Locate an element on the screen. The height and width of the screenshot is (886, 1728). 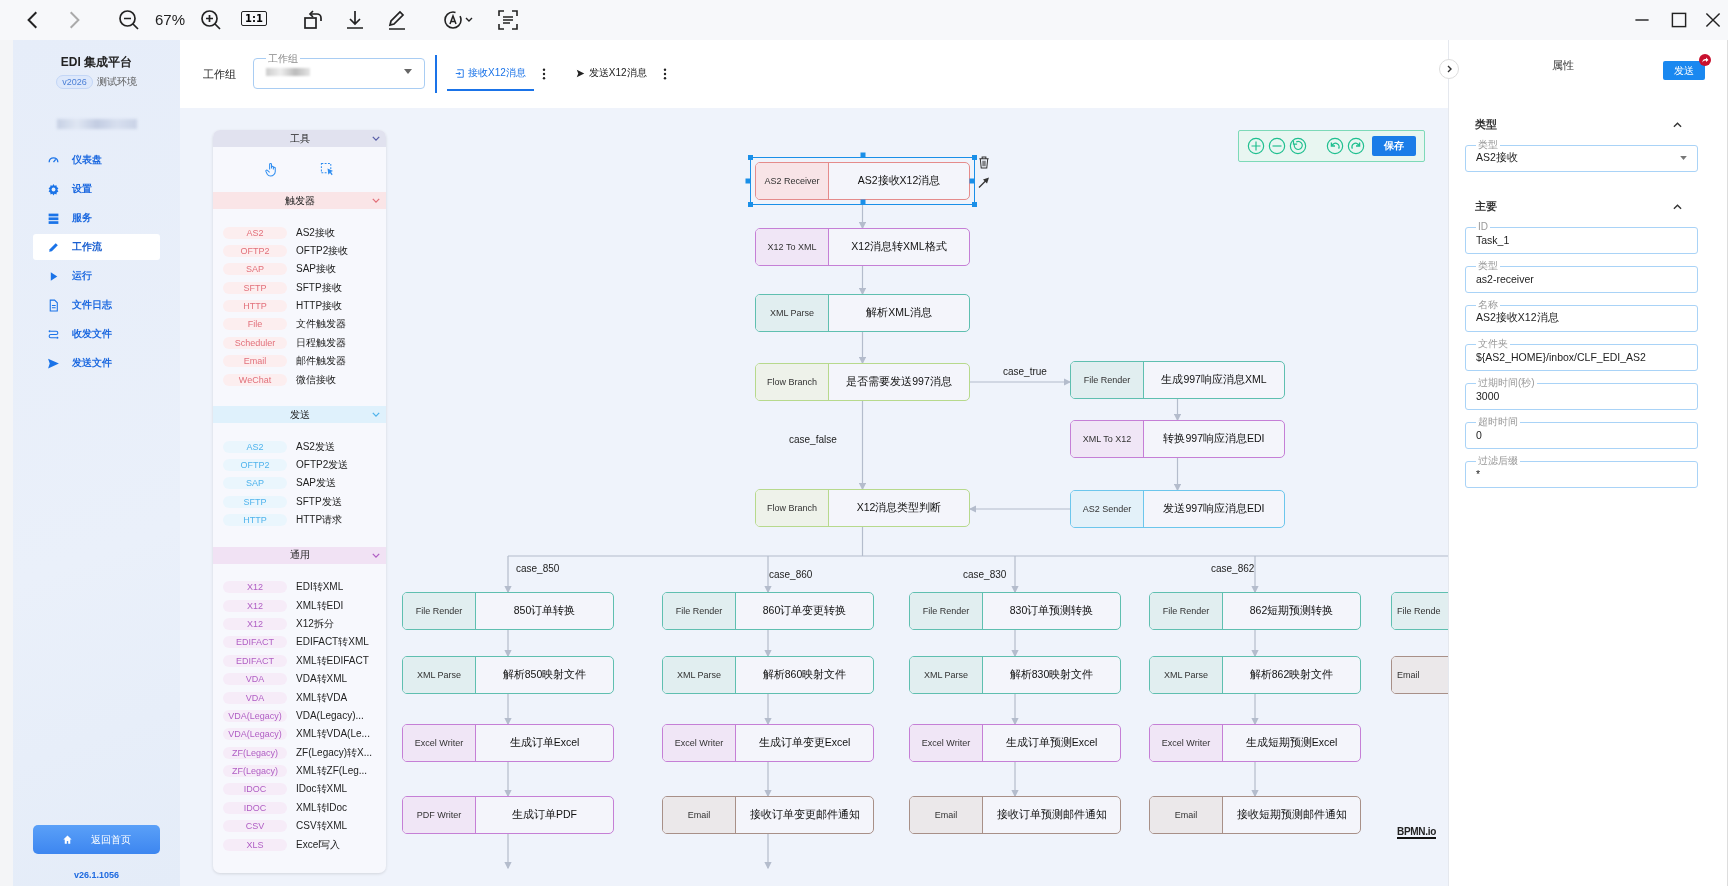
flow-tab: 接收X12消息 is located at coordinates (490, 74).